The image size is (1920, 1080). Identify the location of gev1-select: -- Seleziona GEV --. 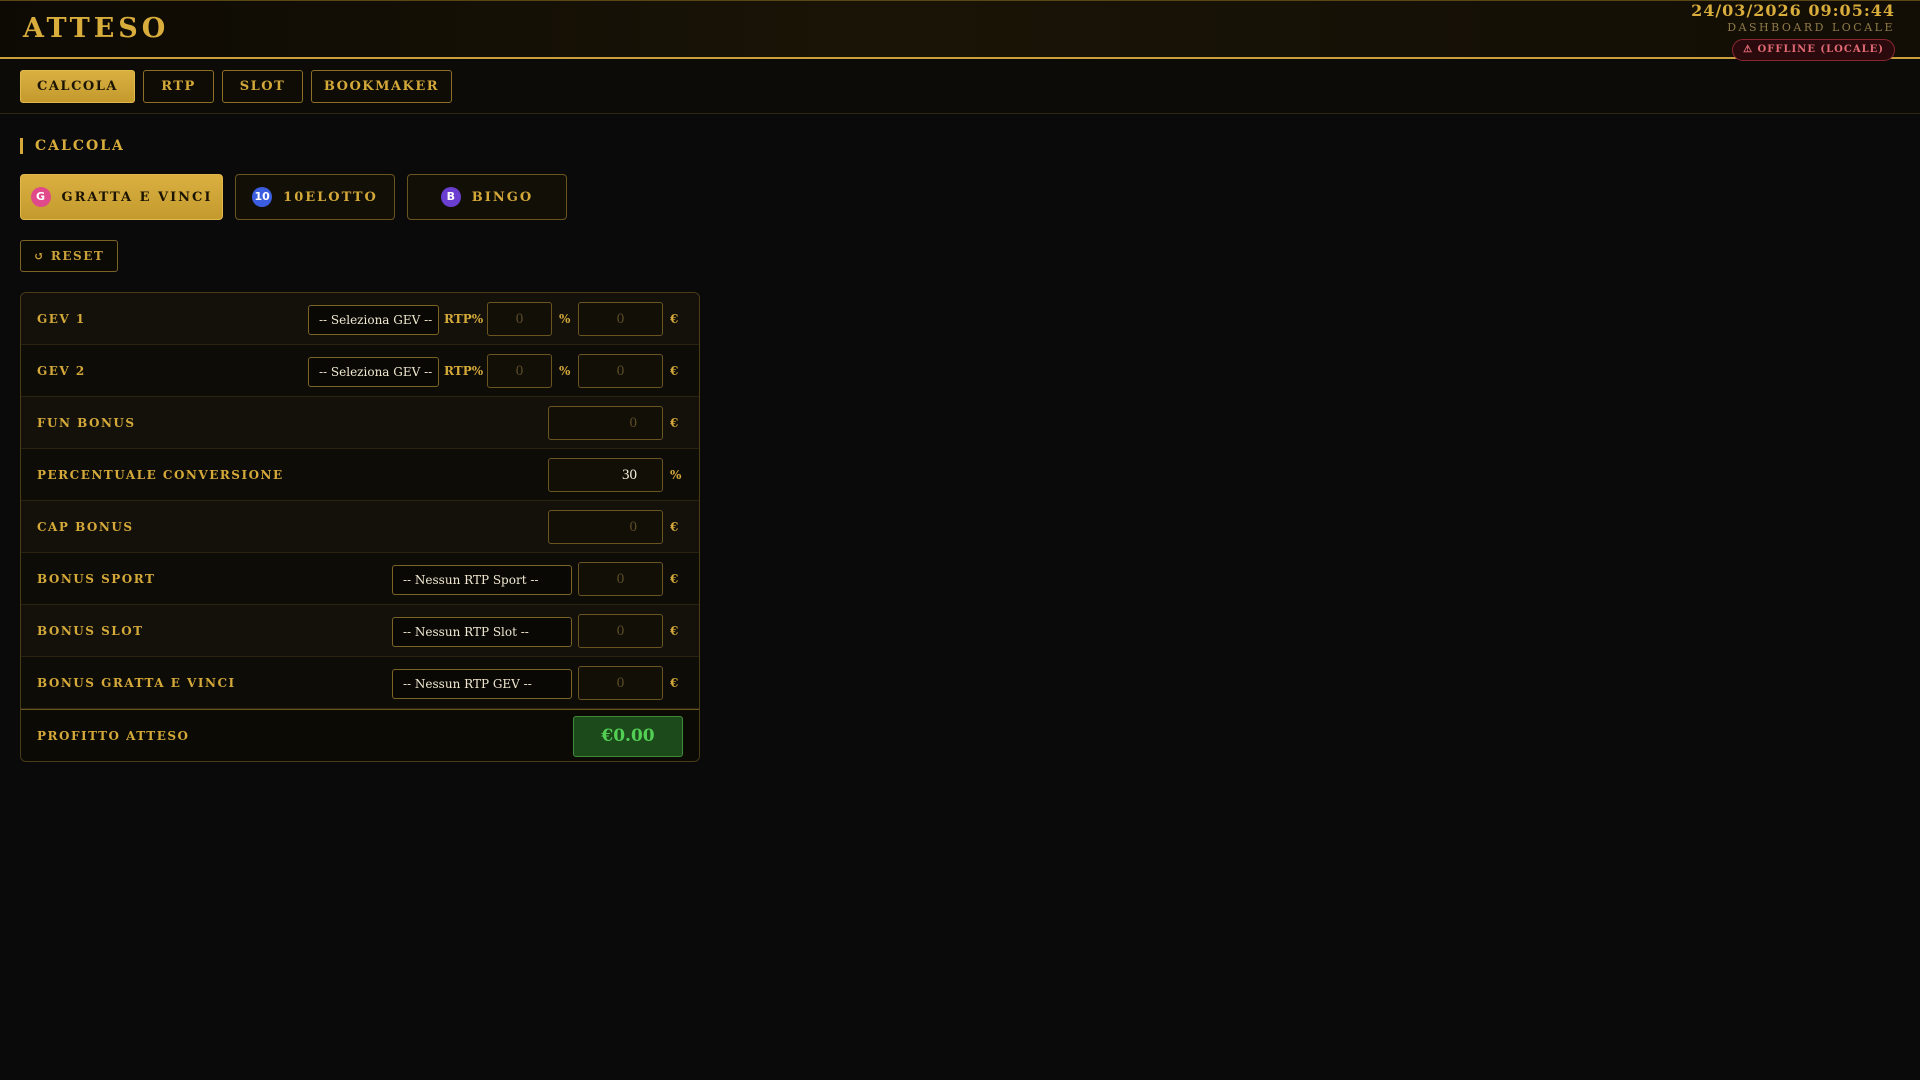
(373, 320).